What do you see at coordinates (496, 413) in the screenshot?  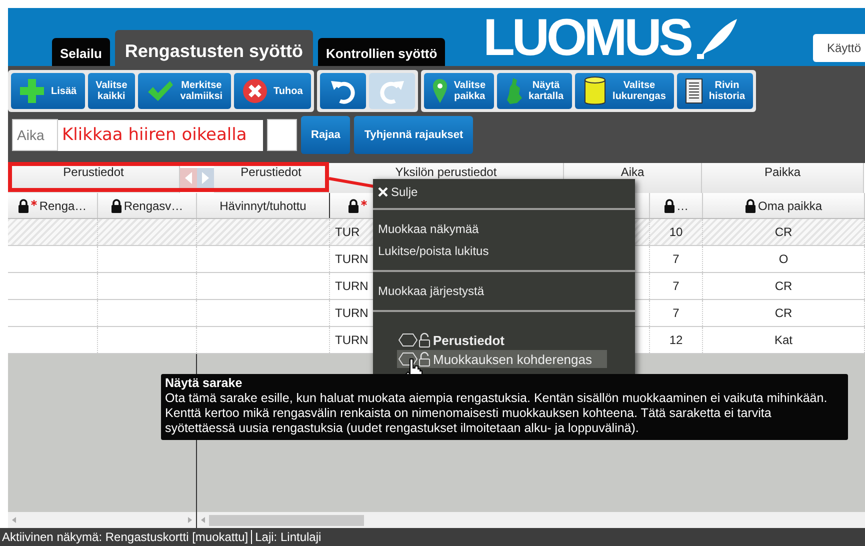 I see `tooltip-text: Ota tämä sarake esille, kun haluat muokata aiempia rengastuksia. Kentän sisällön muokkaaminen ei vaikuta mihinkään. Kenttä kertoo mikä rengasvälin renkaista on nimenomaisesti muokkauksen kohteena. Tätä saraketta ei tarvita syötettäessä uusia rengastuksia (uudet rengastukset ilmoitetaan alku- ja loppuvälinä).` at bounding box center [496, 413].